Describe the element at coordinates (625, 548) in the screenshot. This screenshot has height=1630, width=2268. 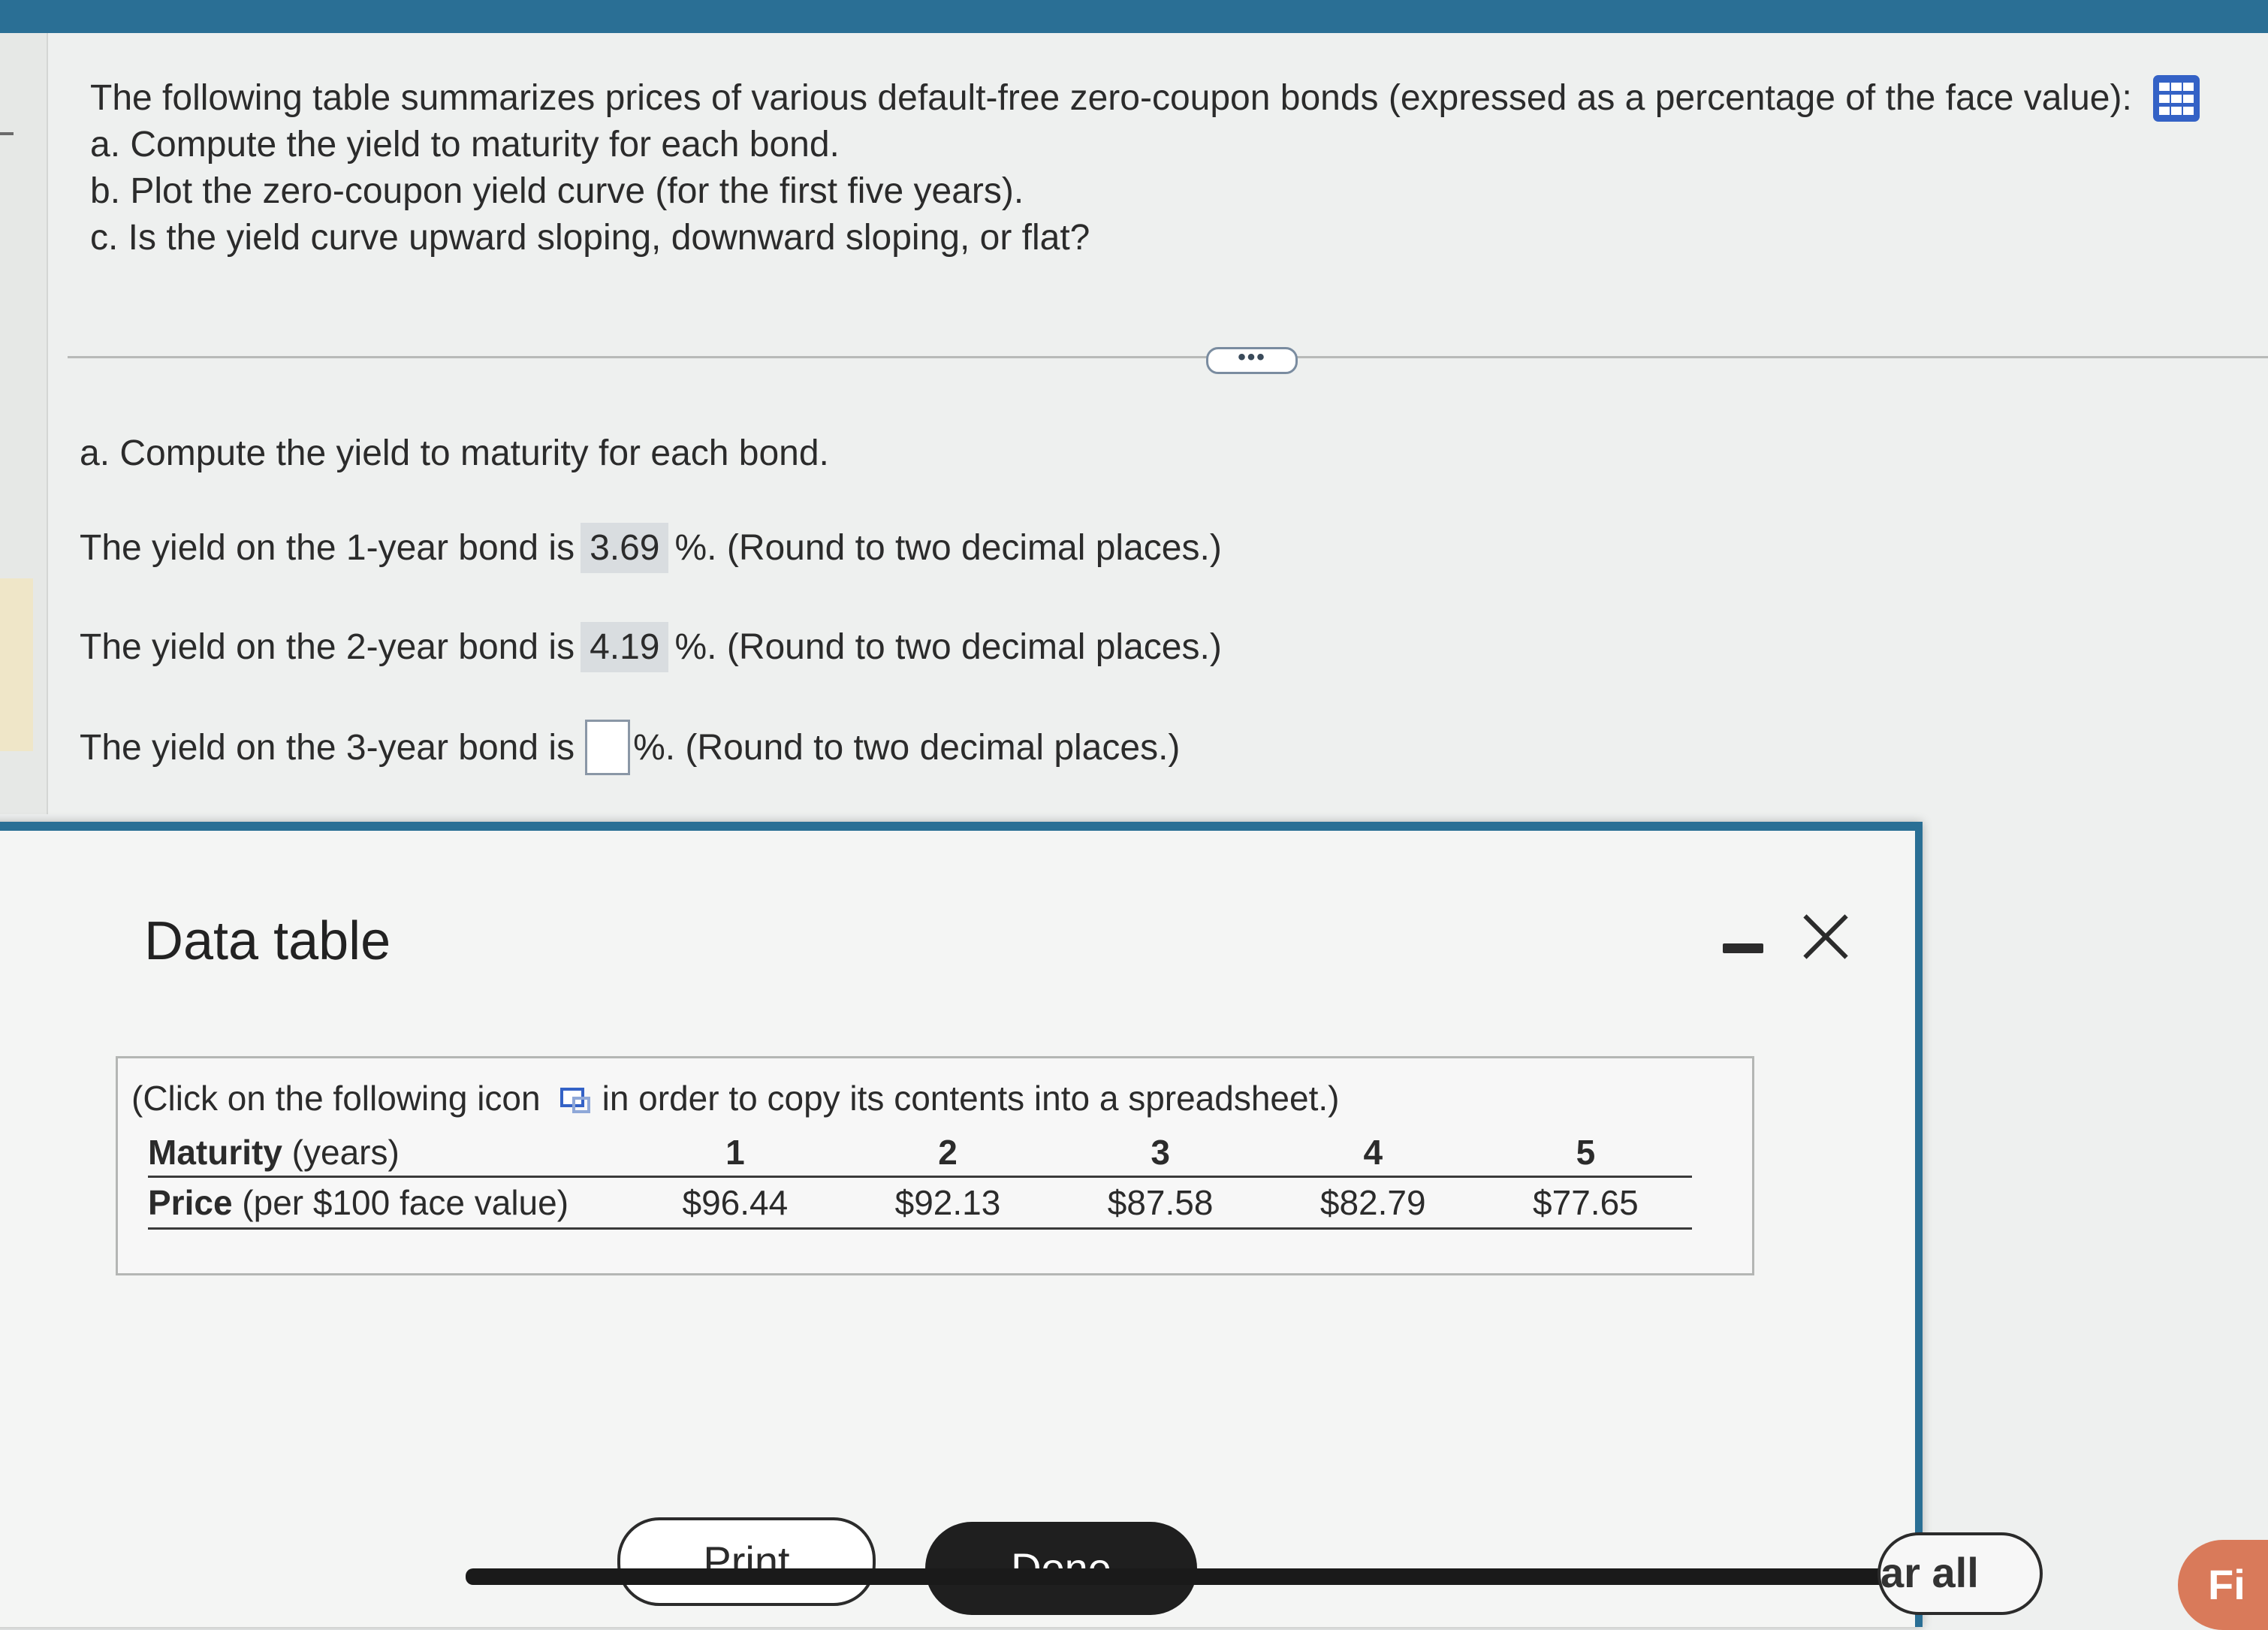
I see `yield-1-answer-field: 3.69` at that location.